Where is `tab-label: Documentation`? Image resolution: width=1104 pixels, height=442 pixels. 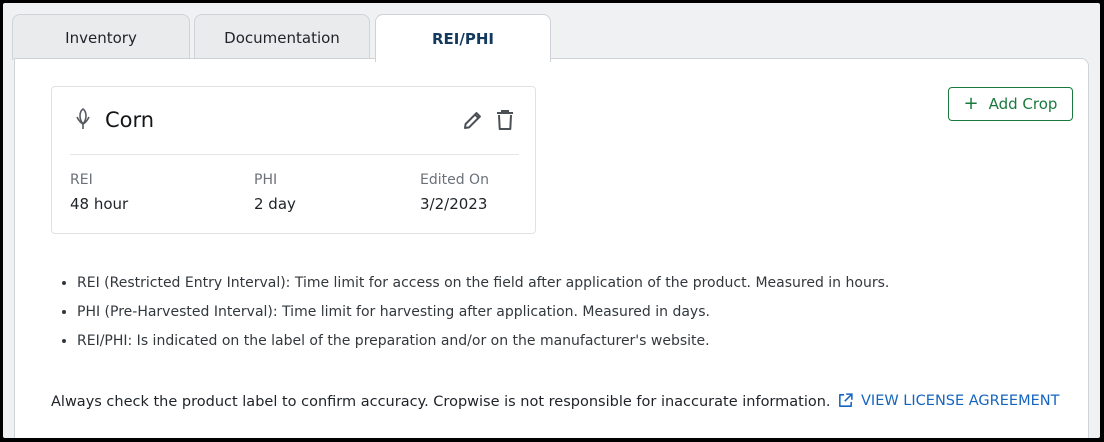
tab-label: Documentation is located at coordinates (282, 37).